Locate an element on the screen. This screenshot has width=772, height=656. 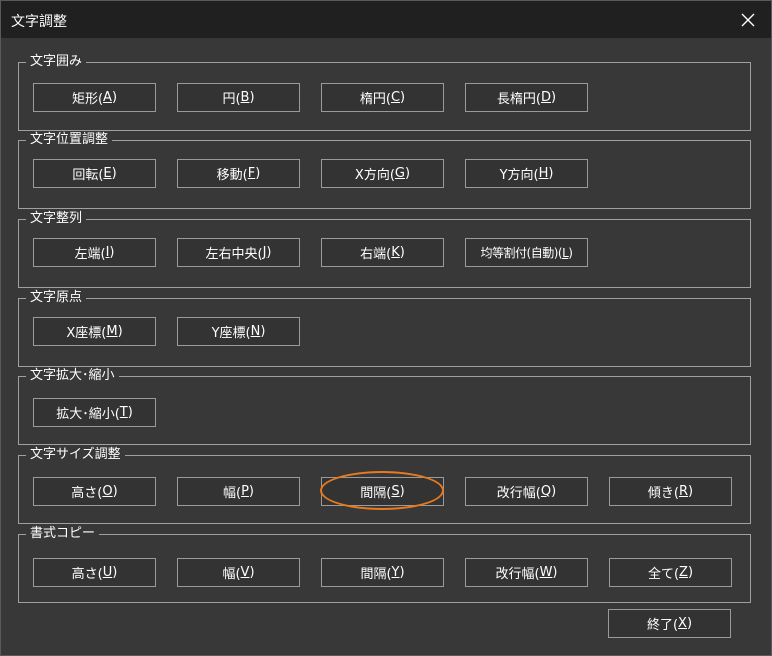
y-coordinate-button: Y座標(N) is located at coordinates (238, 331).